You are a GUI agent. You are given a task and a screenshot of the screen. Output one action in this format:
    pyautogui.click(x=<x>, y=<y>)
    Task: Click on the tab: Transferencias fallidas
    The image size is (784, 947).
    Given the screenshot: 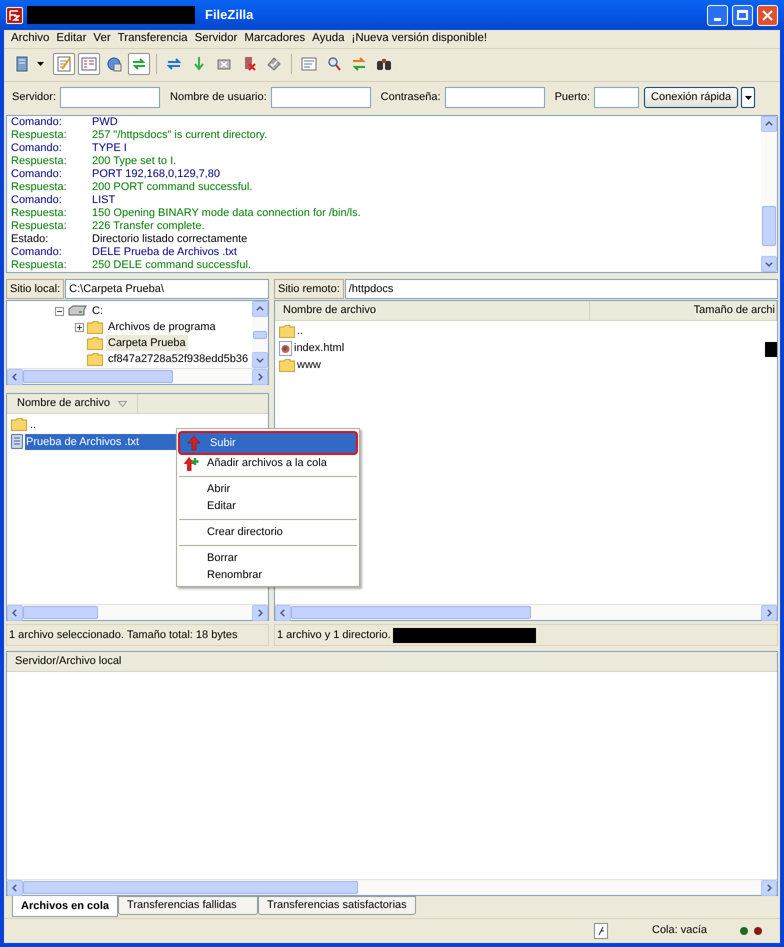 What is the action you would take?
    pyautogui.click(x=188, y=905)
    